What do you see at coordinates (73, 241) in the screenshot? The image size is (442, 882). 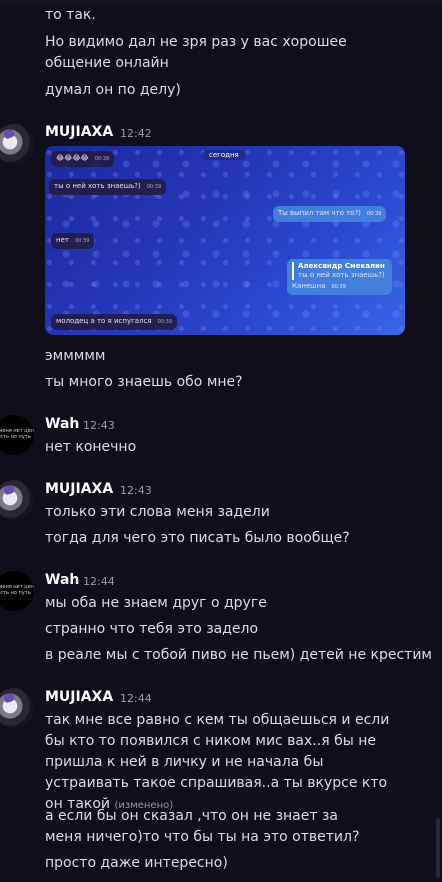 I see `screenshot-bubble: нет 00:39` at bounding box center [73, 241].